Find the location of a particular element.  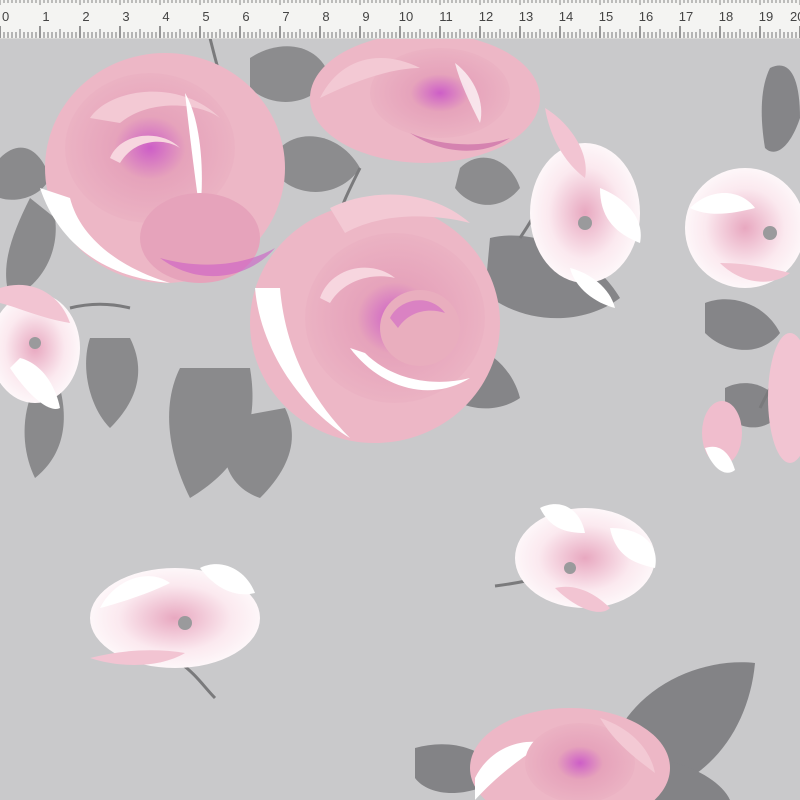

ruler-label: 19 is located at coordinates (766, 16).